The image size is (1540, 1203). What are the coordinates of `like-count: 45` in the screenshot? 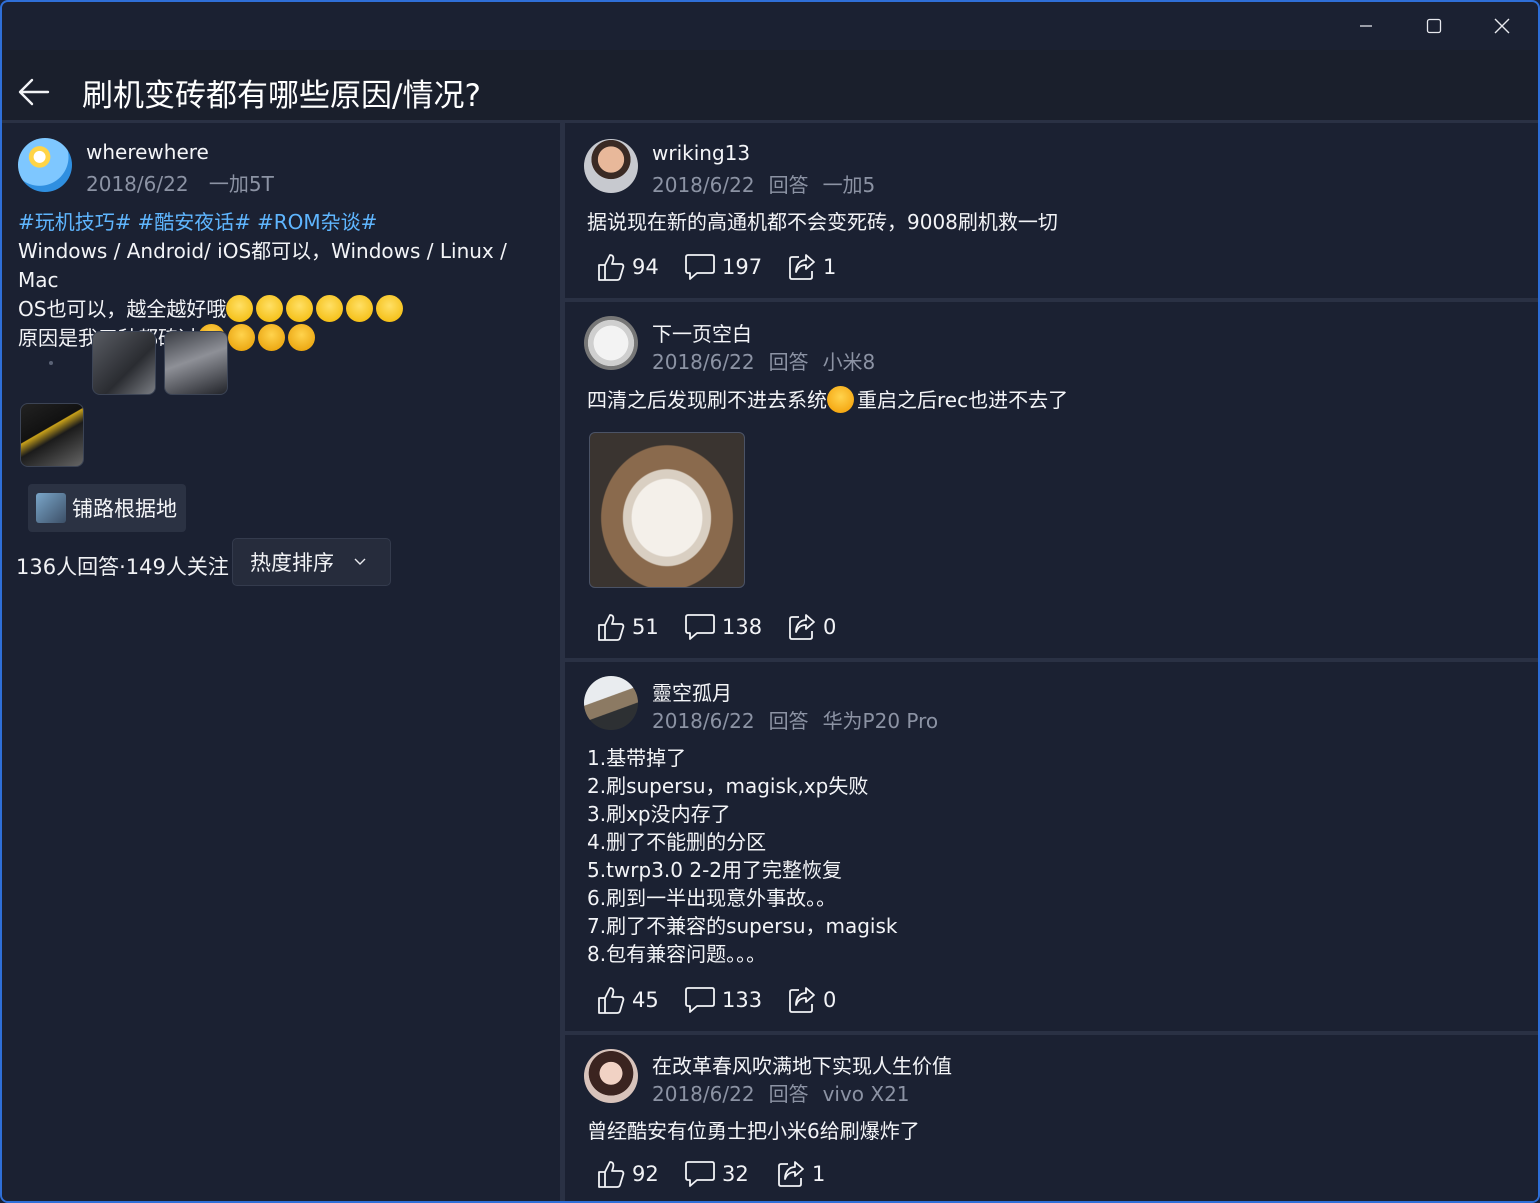 It's located at (645, 1000).